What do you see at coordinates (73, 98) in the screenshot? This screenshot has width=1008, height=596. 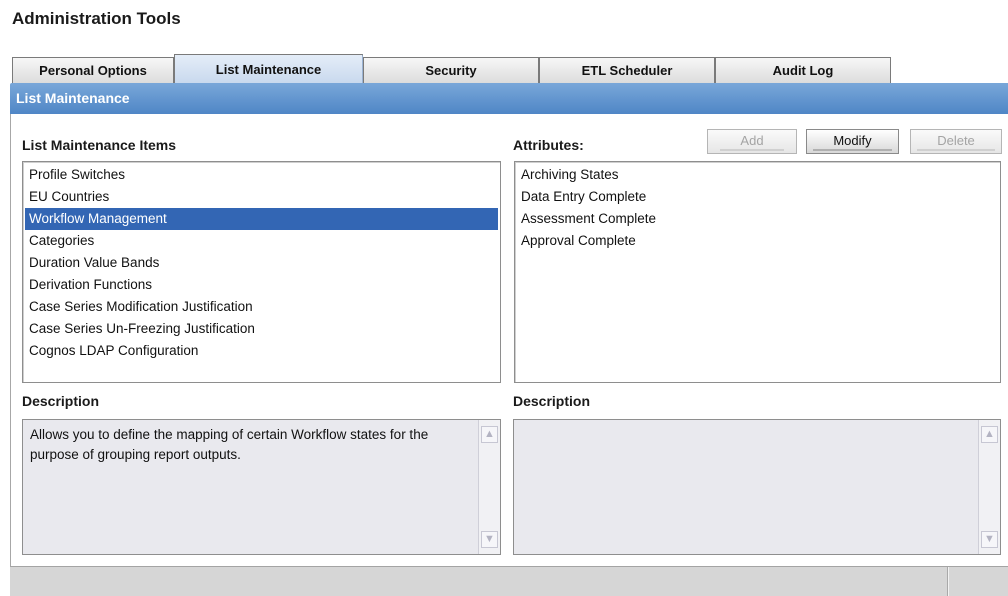 I see `panel-title: List Maintenance` at bounding box center [73, 98].